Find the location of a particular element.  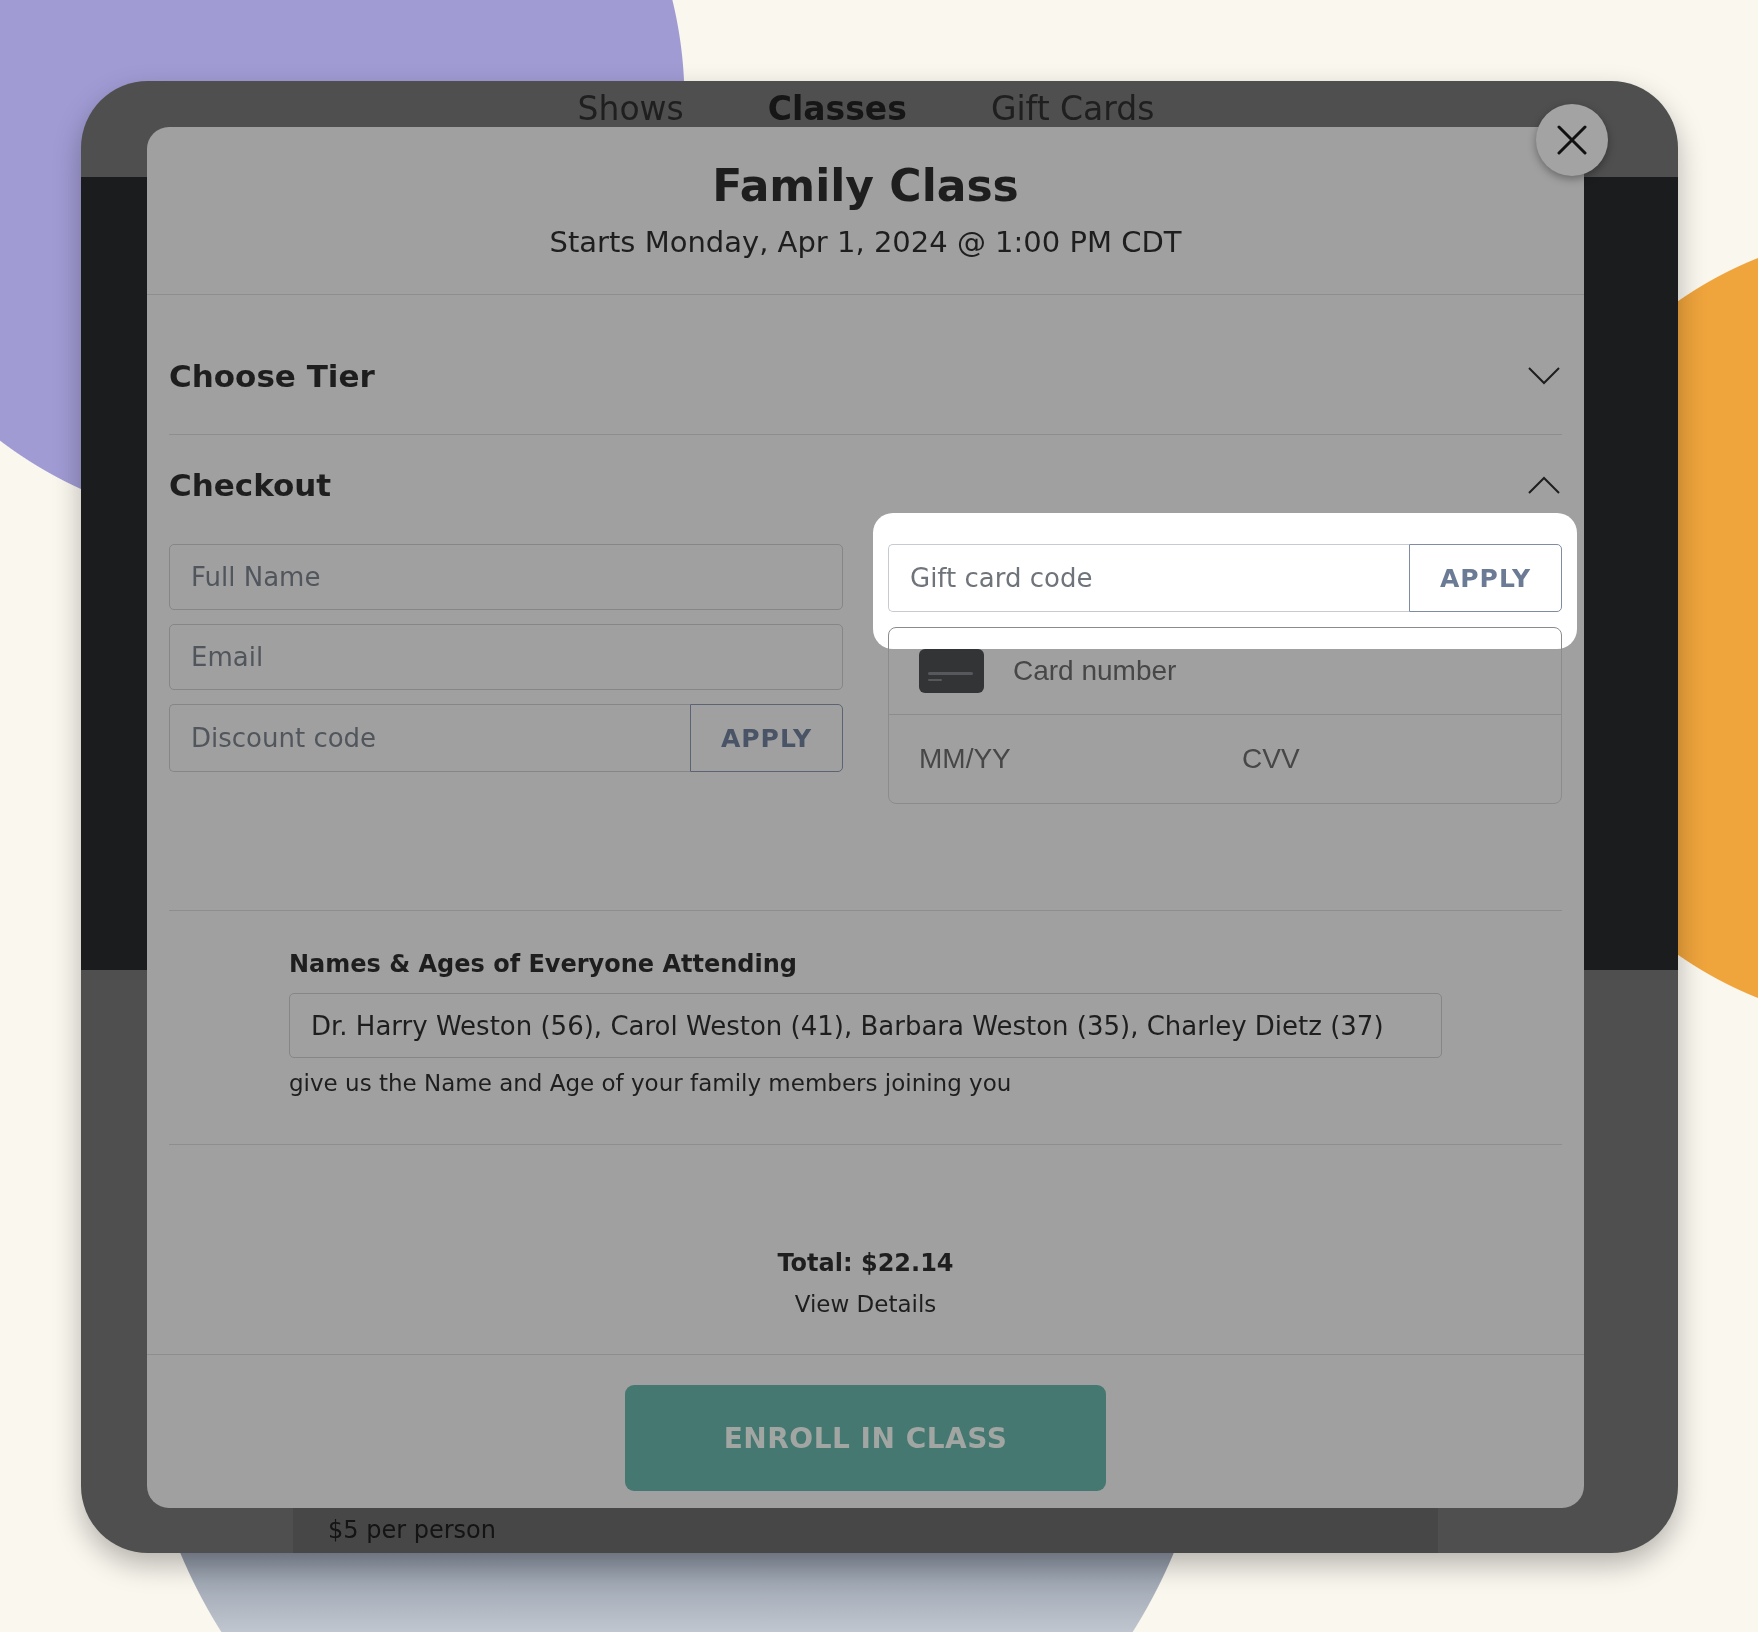

total-text: Total: $22.14 is located at coordinates (865, 1263).